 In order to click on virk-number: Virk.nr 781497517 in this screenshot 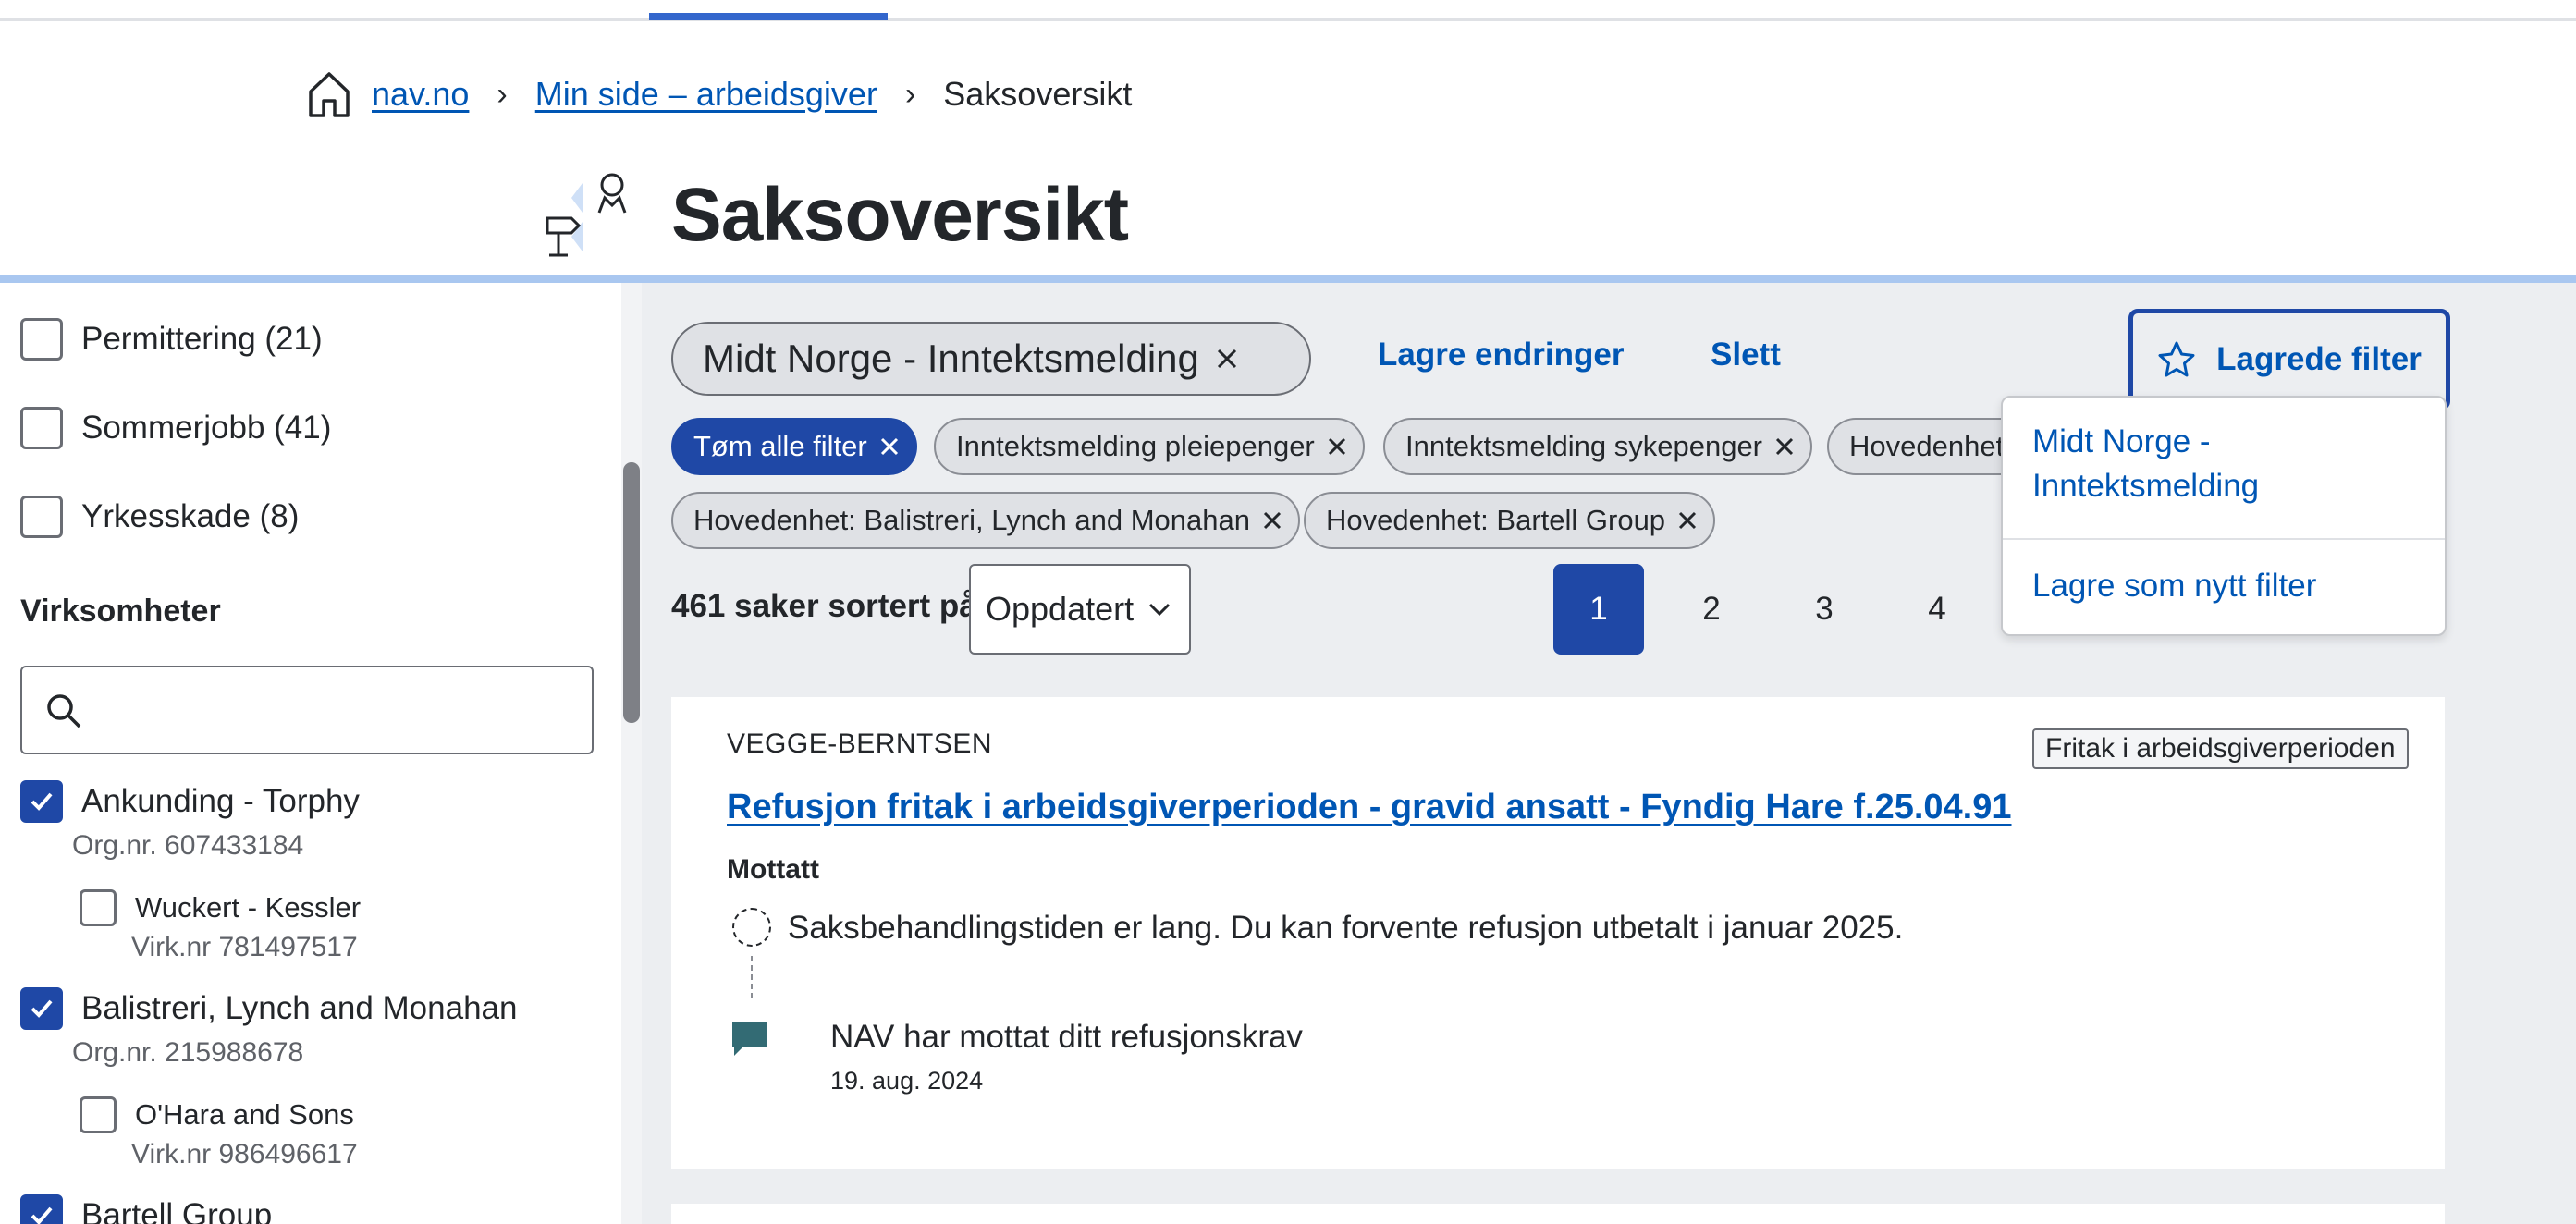, I will do `click(244, 947)`.